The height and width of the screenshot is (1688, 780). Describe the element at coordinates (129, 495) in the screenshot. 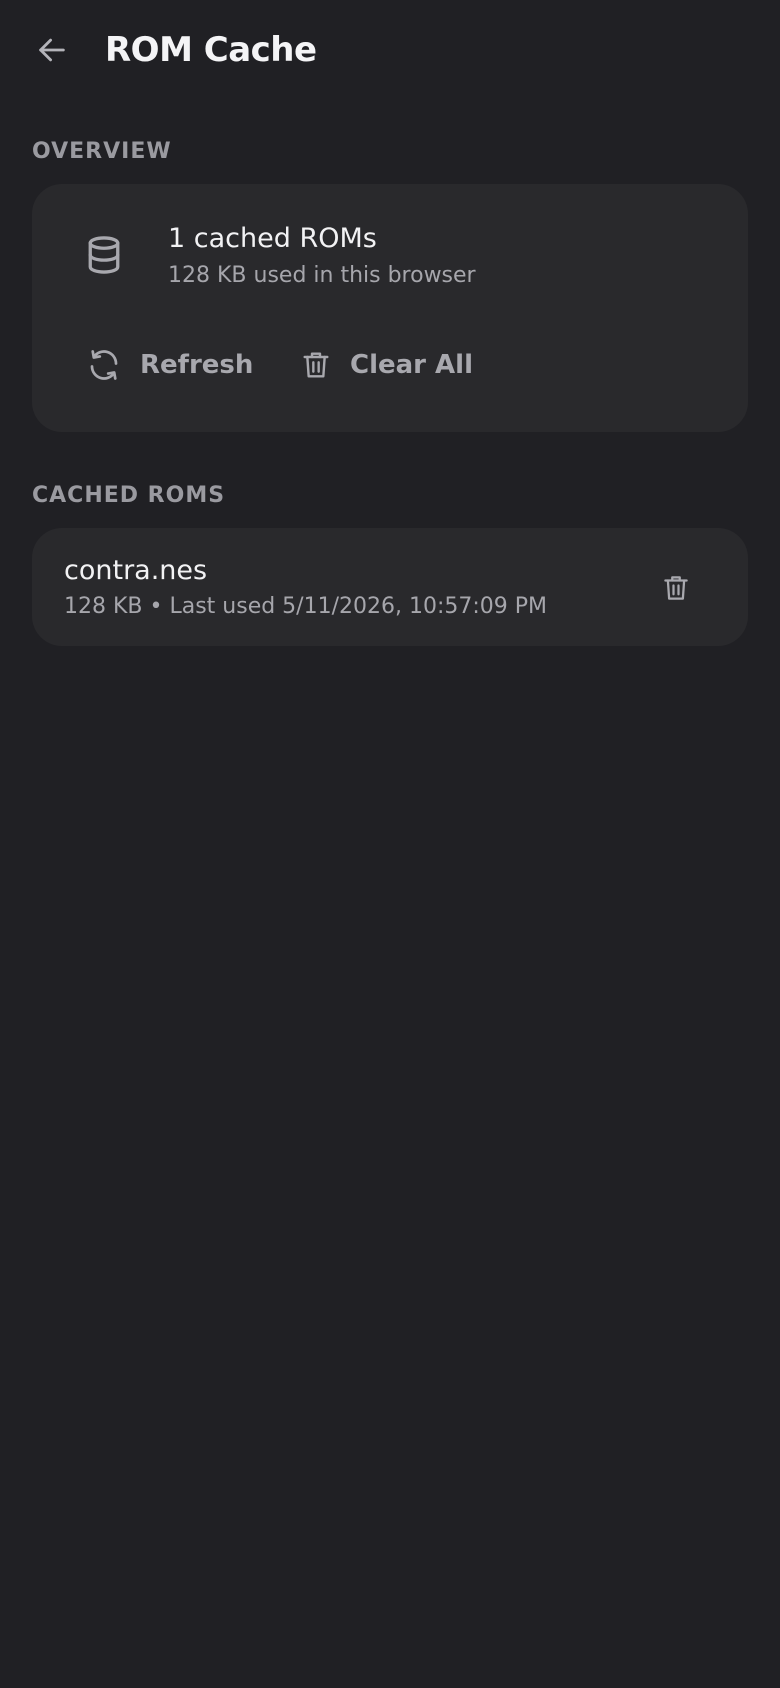

I see `cached-roms-section-label: CACHED ROMS` at that location.